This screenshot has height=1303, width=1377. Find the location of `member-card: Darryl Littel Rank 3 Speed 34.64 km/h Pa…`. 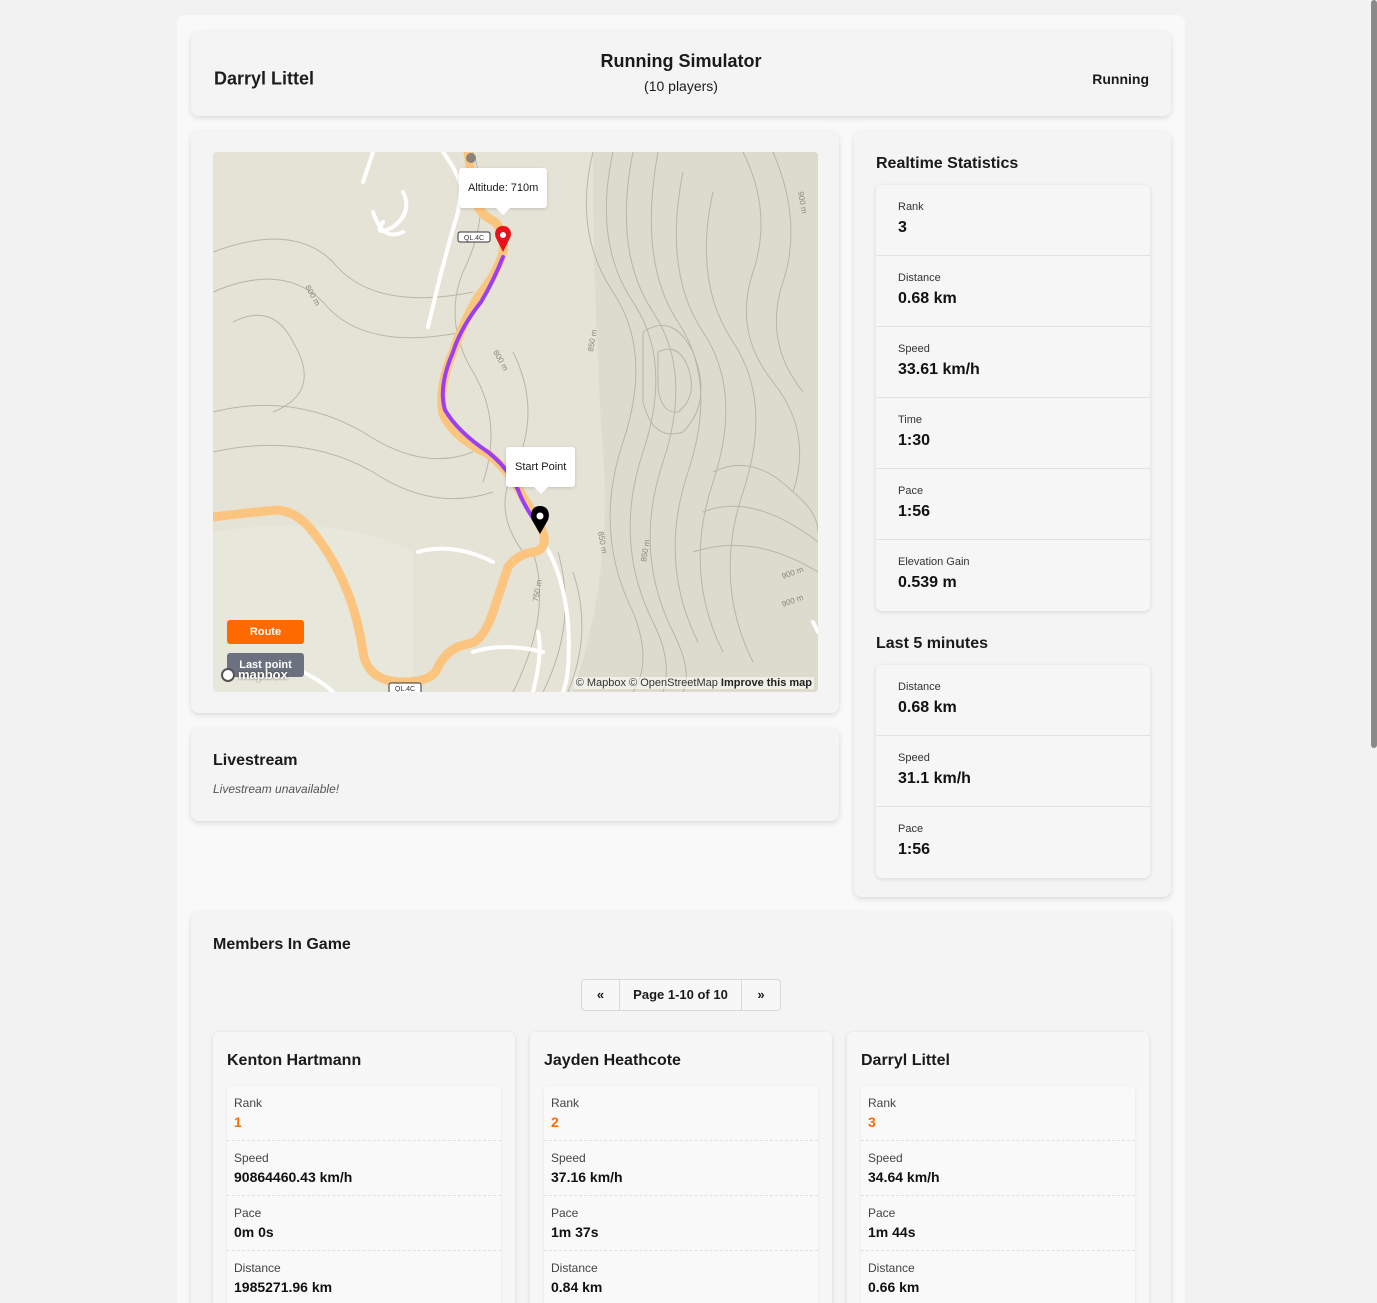

member-card: Darryl Littel Rank 3 Speed 34.64 km/h Pa… is located at coordinates (998, 1167).